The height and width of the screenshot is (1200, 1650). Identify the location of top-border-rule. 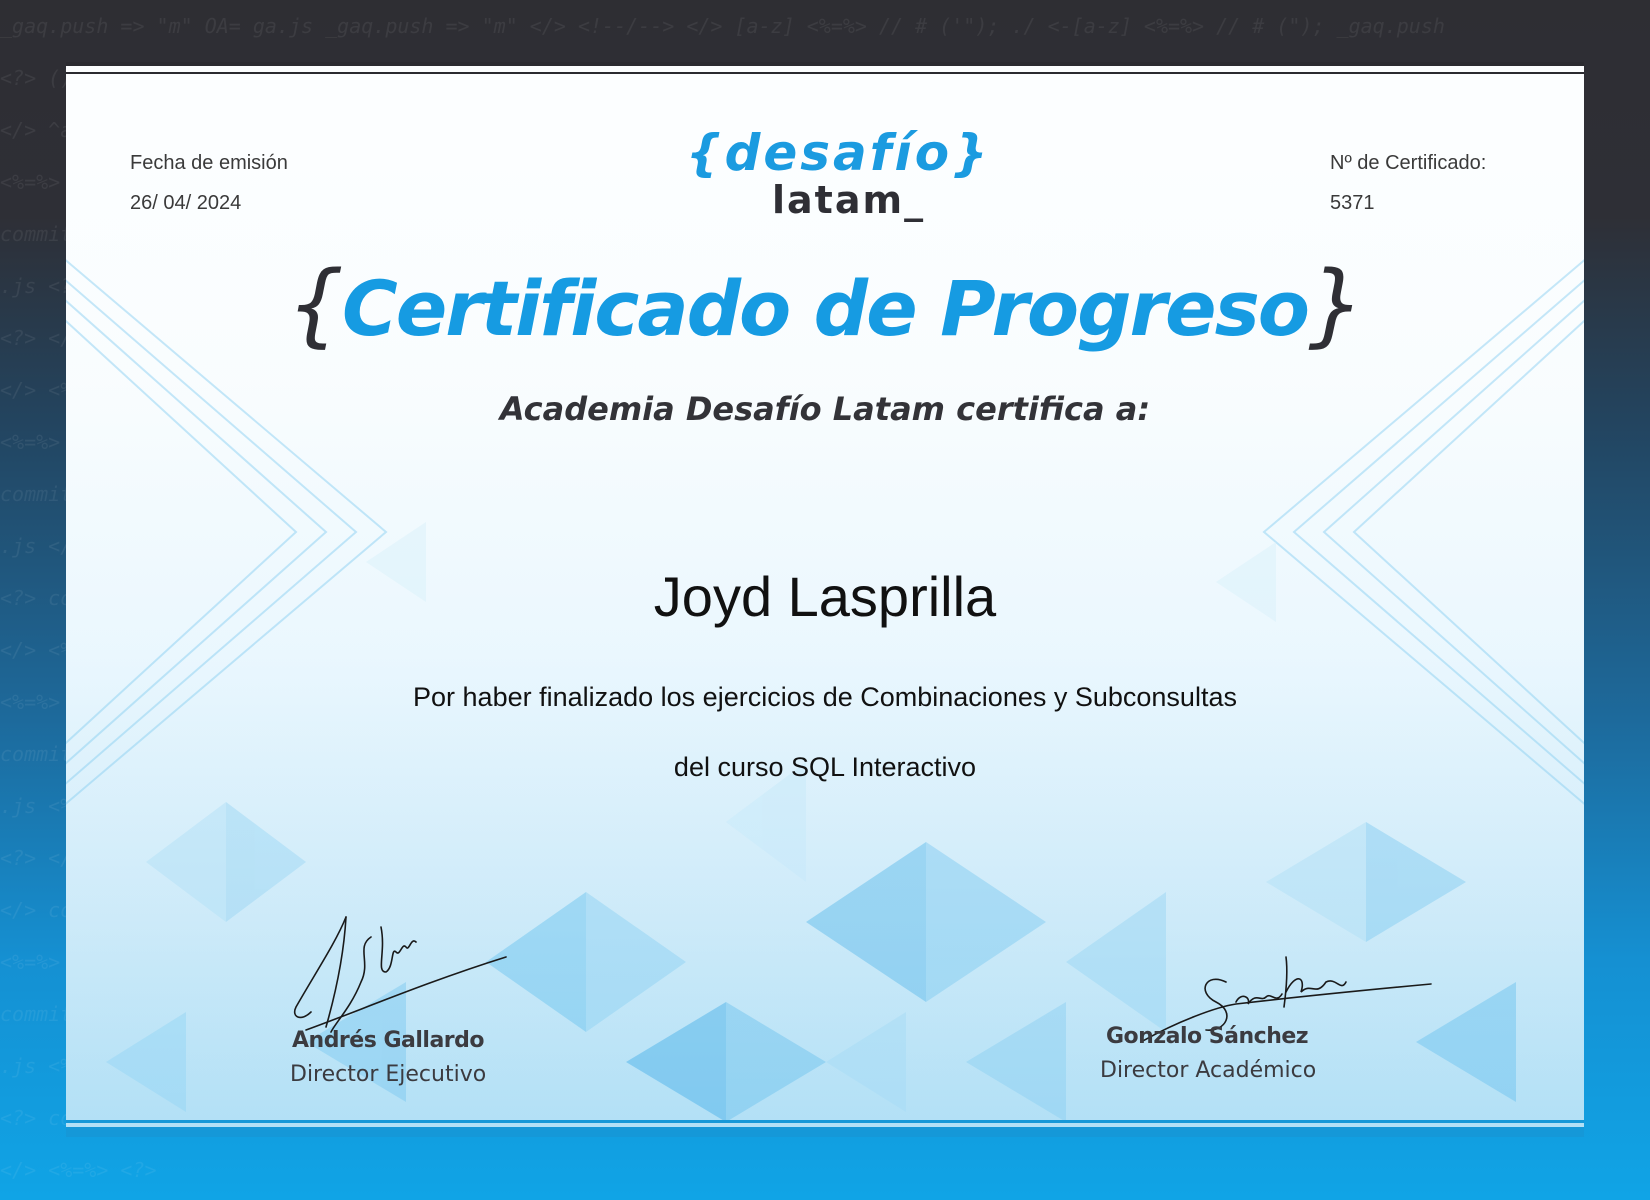
(825, 64).